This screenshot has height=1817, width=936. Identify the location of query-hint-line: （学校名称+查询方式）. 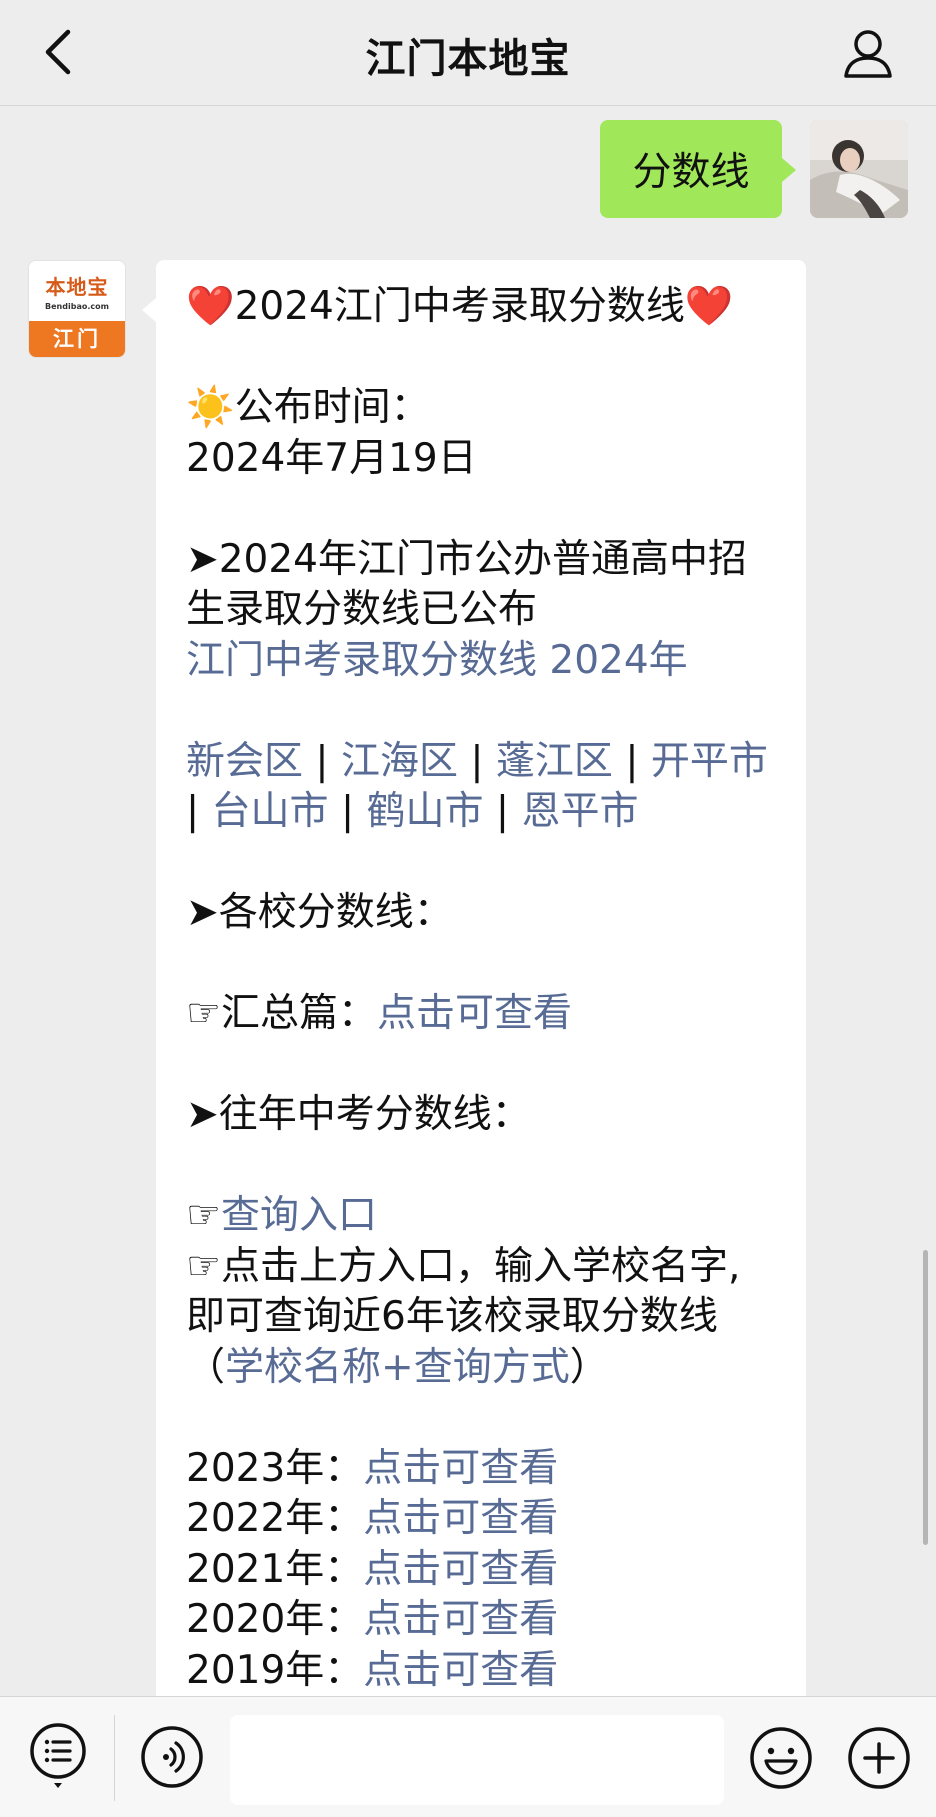
(397, 1367).